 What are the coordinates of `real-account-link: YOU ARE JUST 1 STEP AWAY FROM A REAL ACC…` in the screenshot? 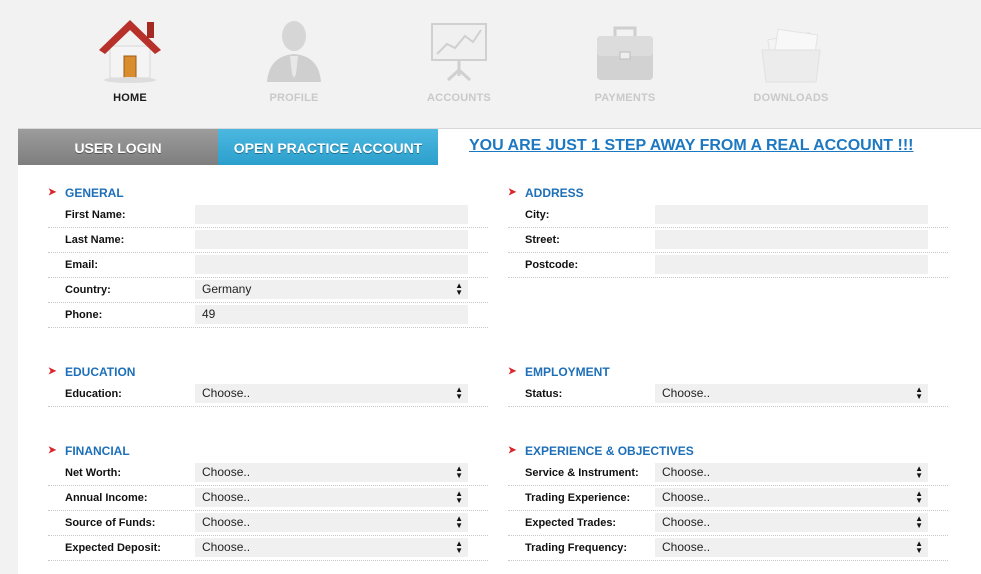 It's located at (691, 146).